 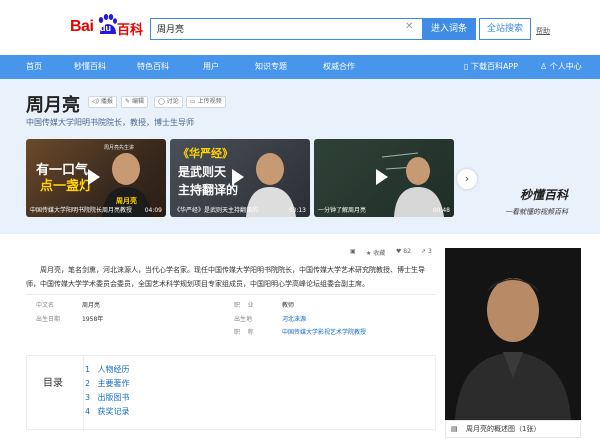 What do you see at coordinates (45, 305) in the screenshot?
I see `info-label: 中文名` at bounding box center [45, 305].